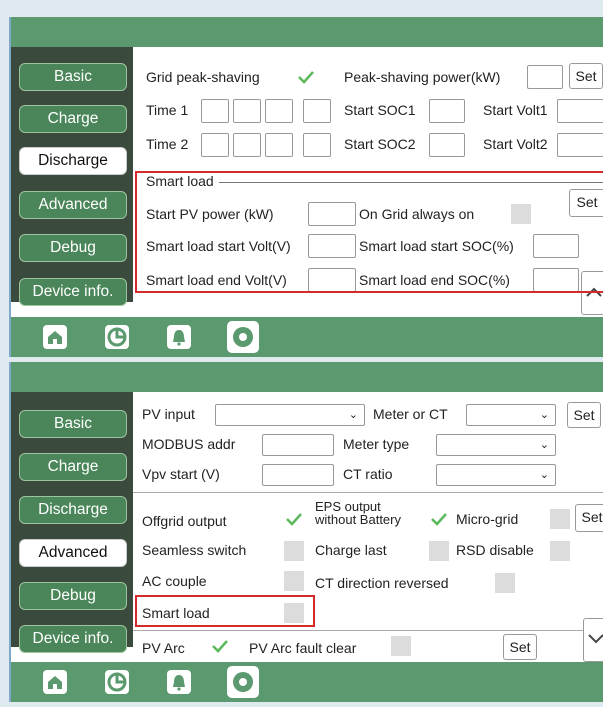 Image resolution: width=603 pixels, height=707 pixels. Describe the element at coordinates (401, 646) in the screenshot. I see `pv-arc-fault-clear-checkbox` at that location.